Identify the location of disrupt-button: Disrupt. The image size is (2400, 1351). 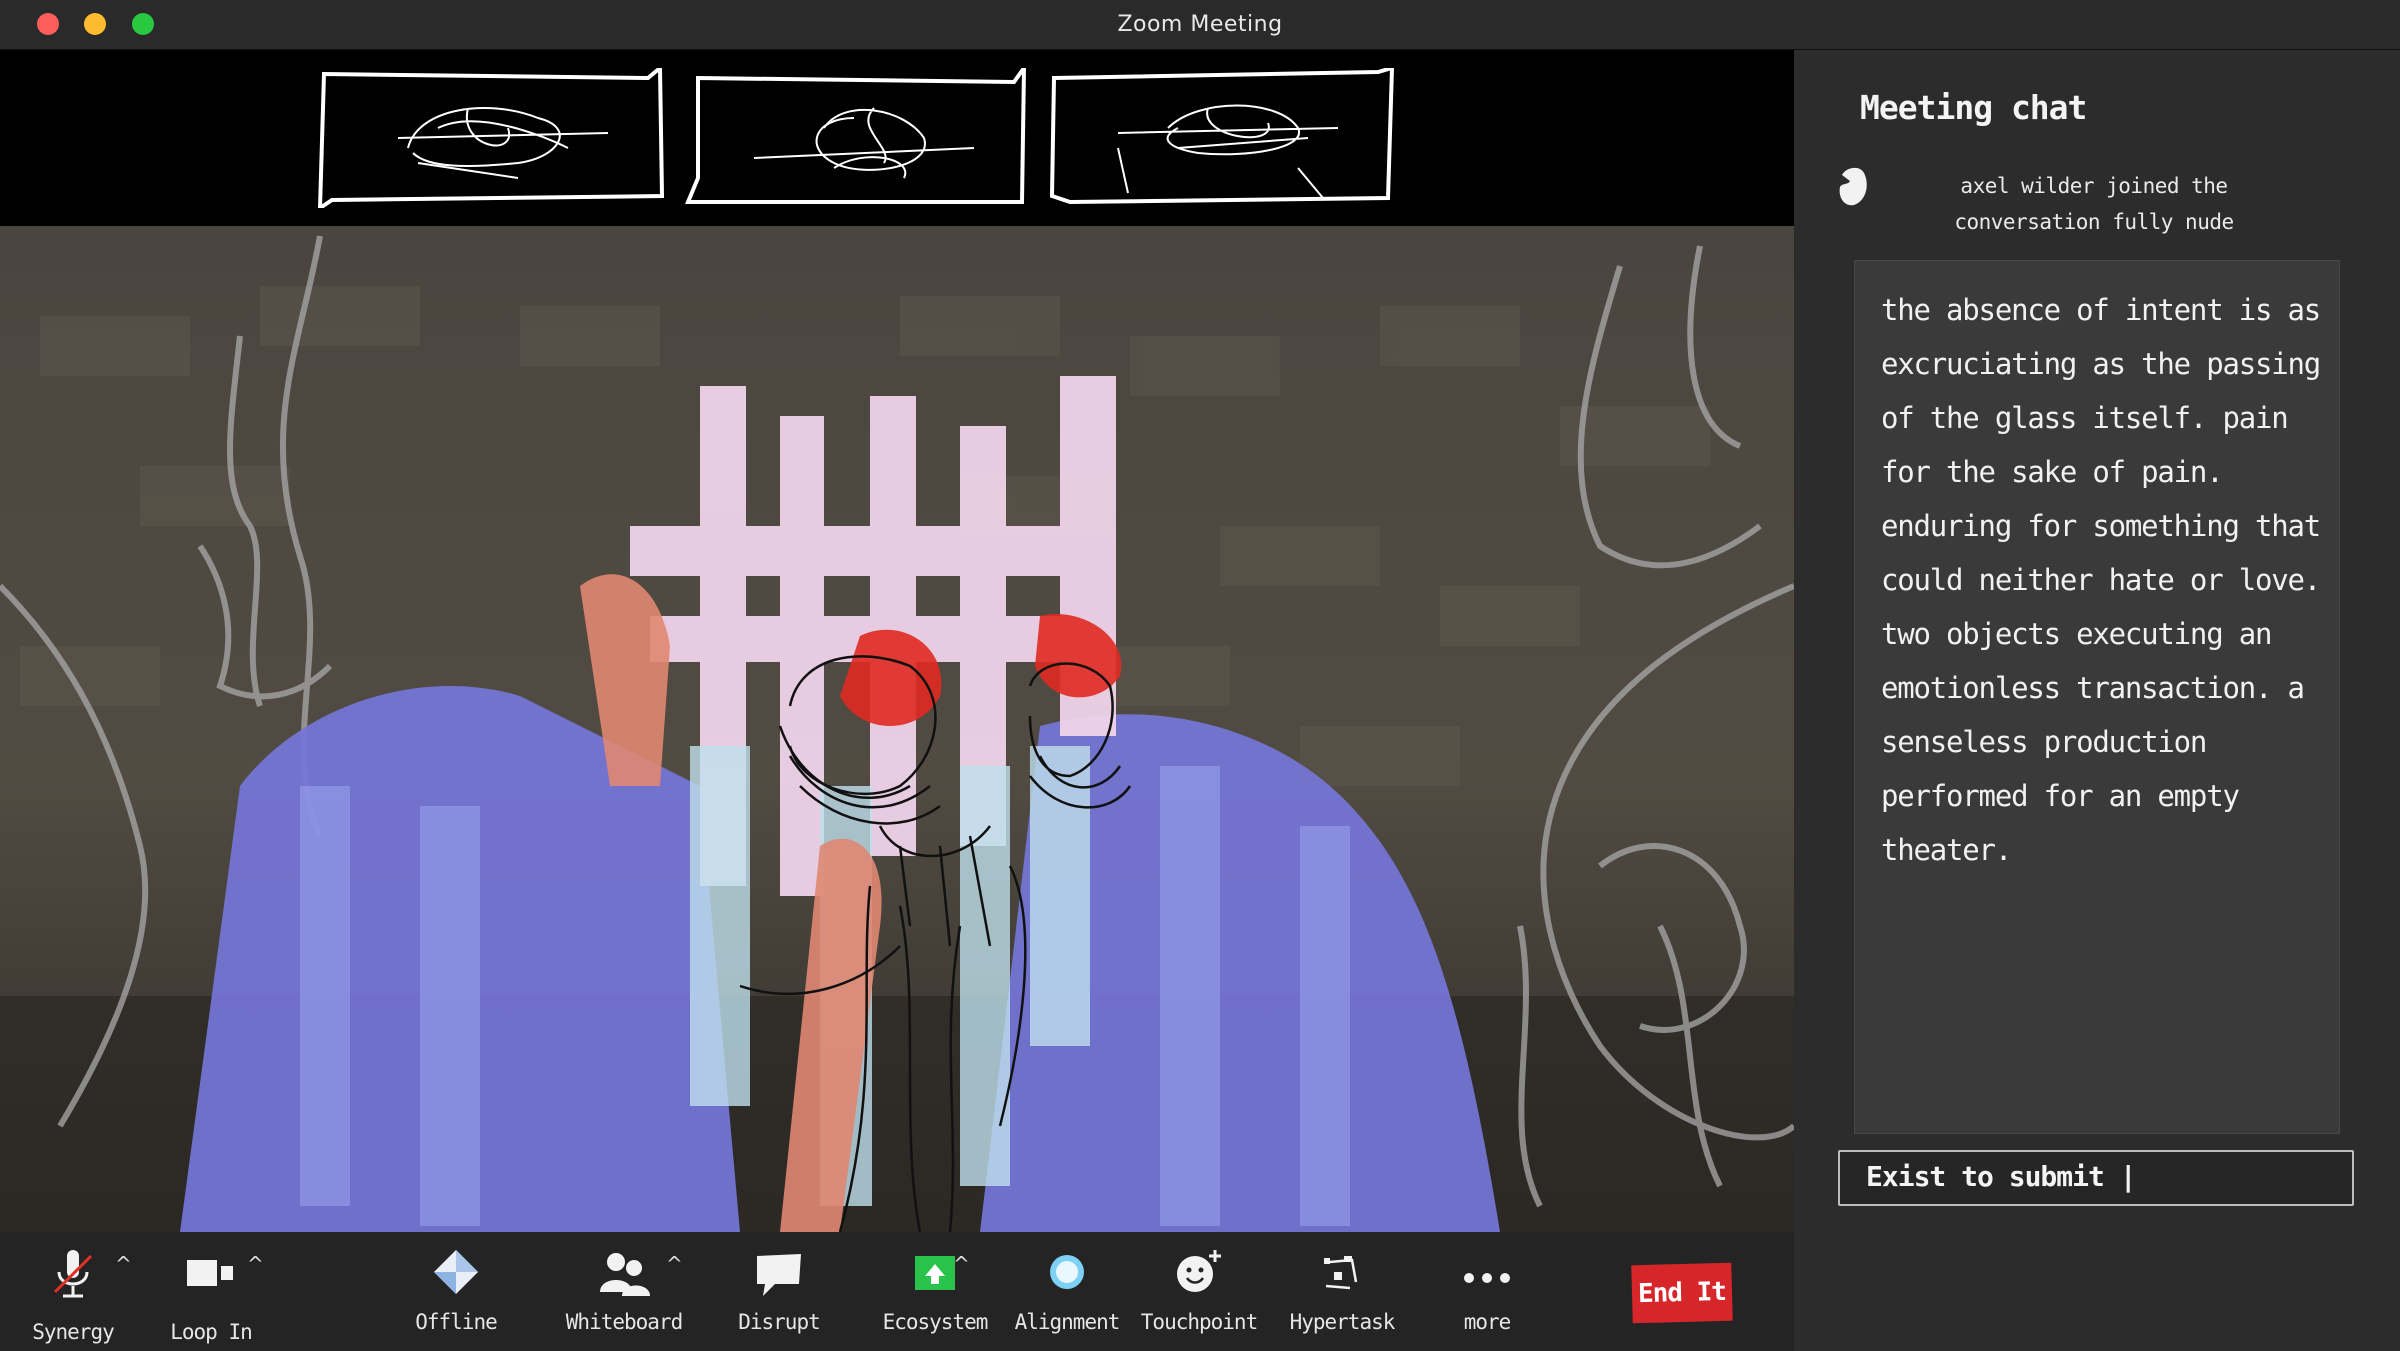
(779, 1294).